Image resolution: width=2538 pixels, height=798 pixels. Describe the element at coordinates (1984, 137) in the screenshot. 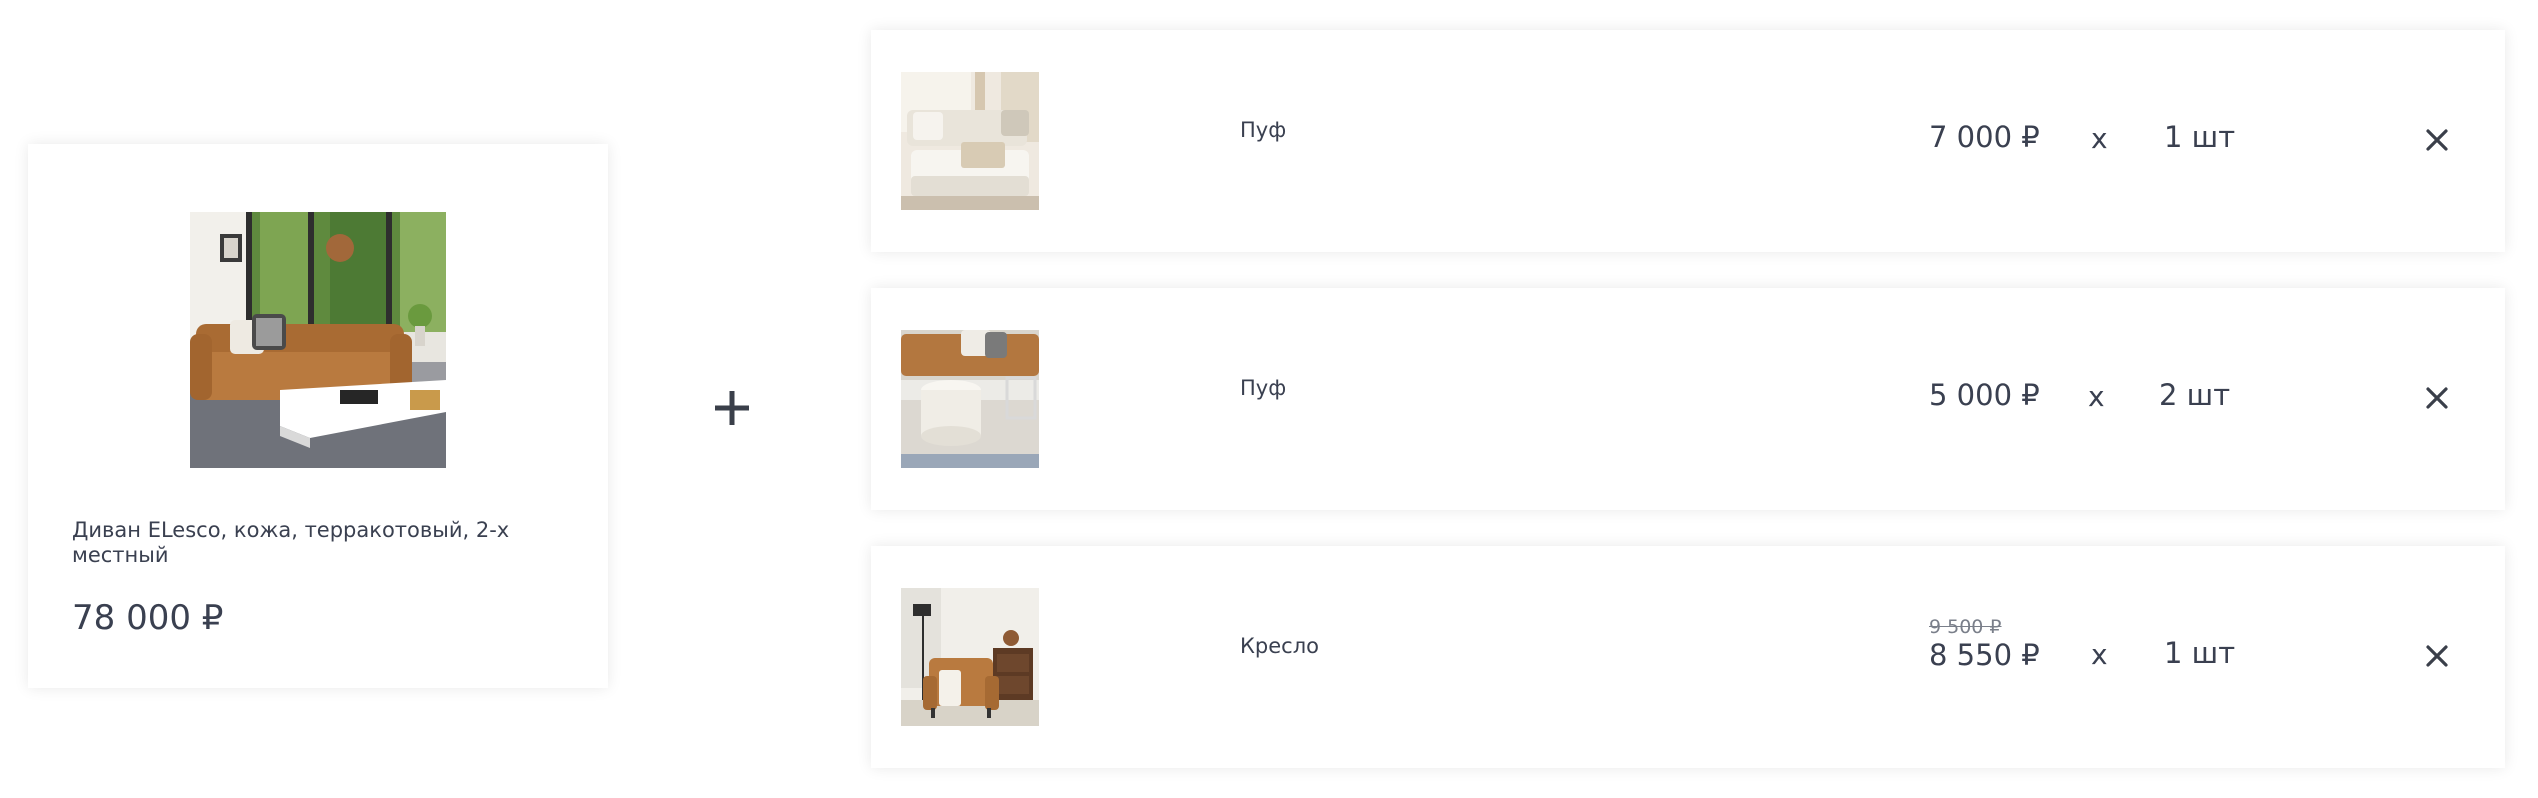

I see `accessory-price: 7 000 ₽` at that location.